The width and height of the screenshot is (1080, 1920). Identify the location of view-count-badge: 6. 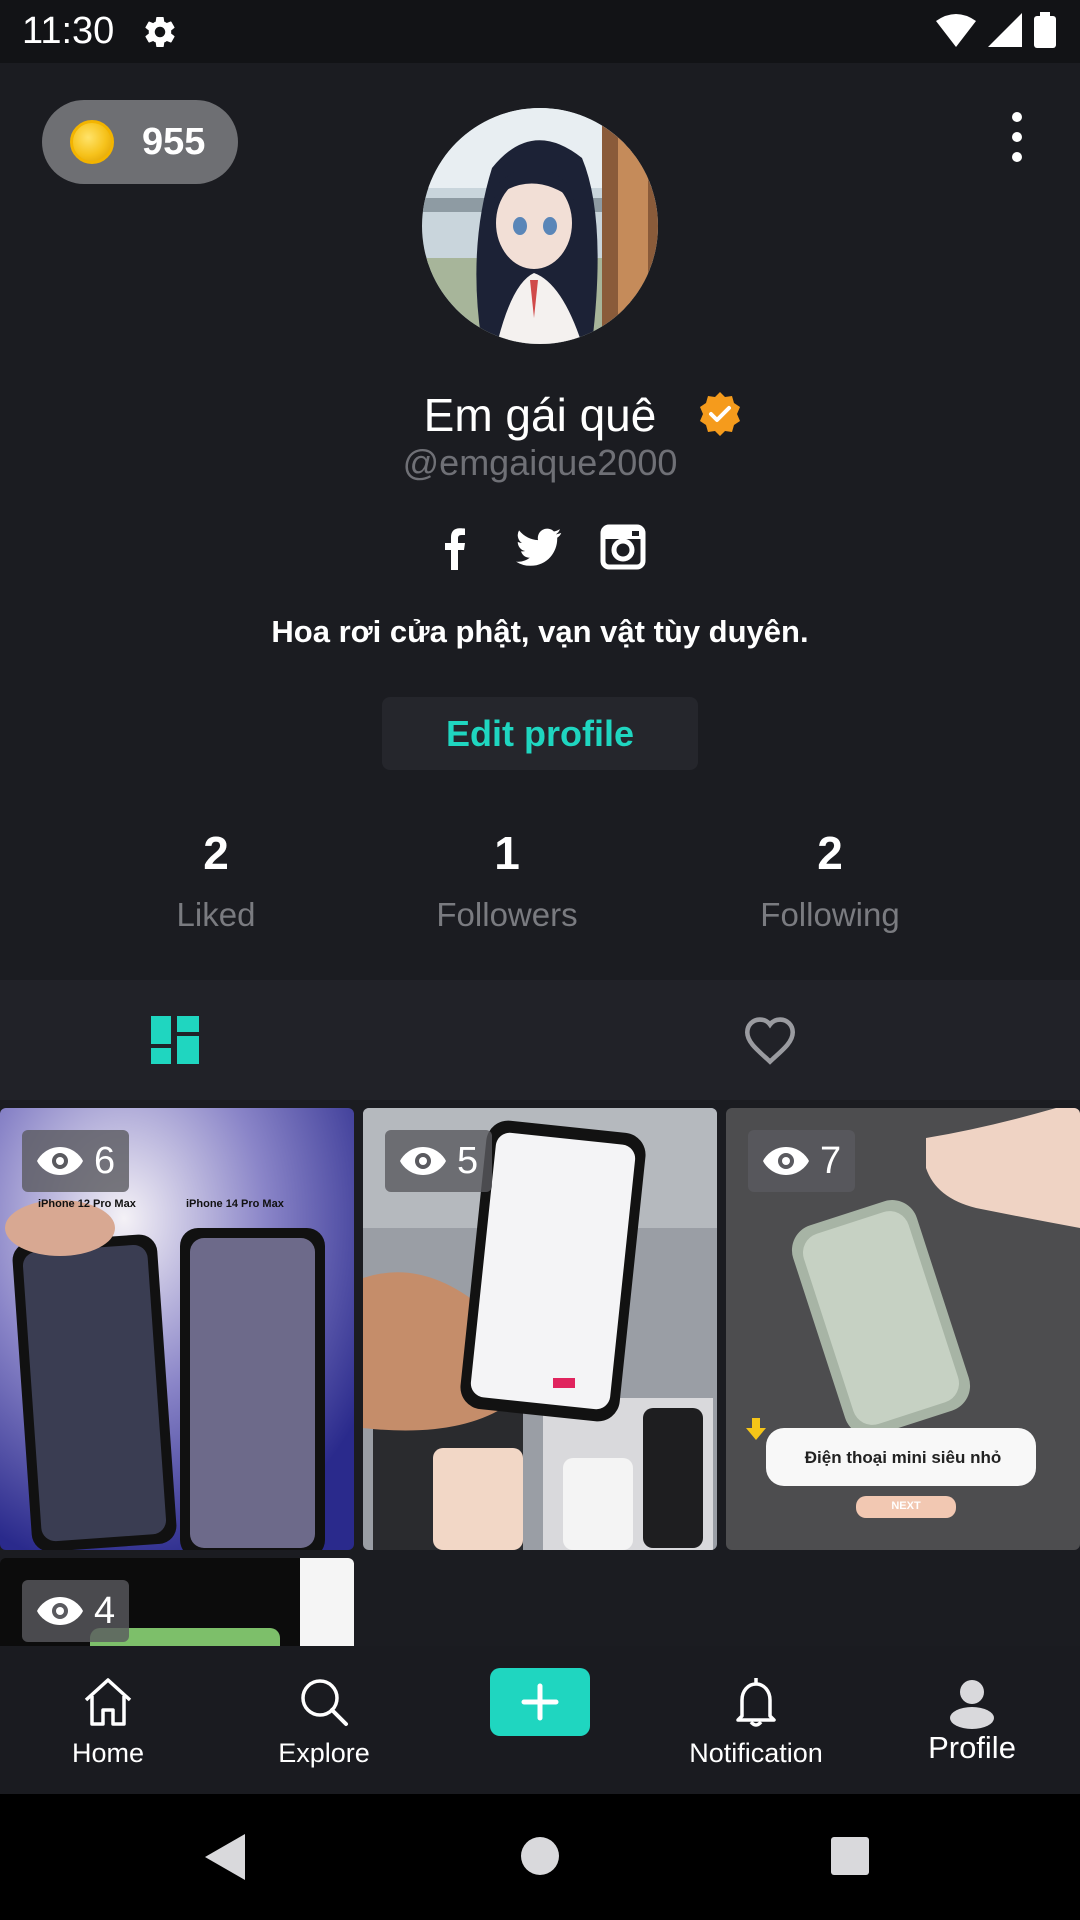
(76, 1161).